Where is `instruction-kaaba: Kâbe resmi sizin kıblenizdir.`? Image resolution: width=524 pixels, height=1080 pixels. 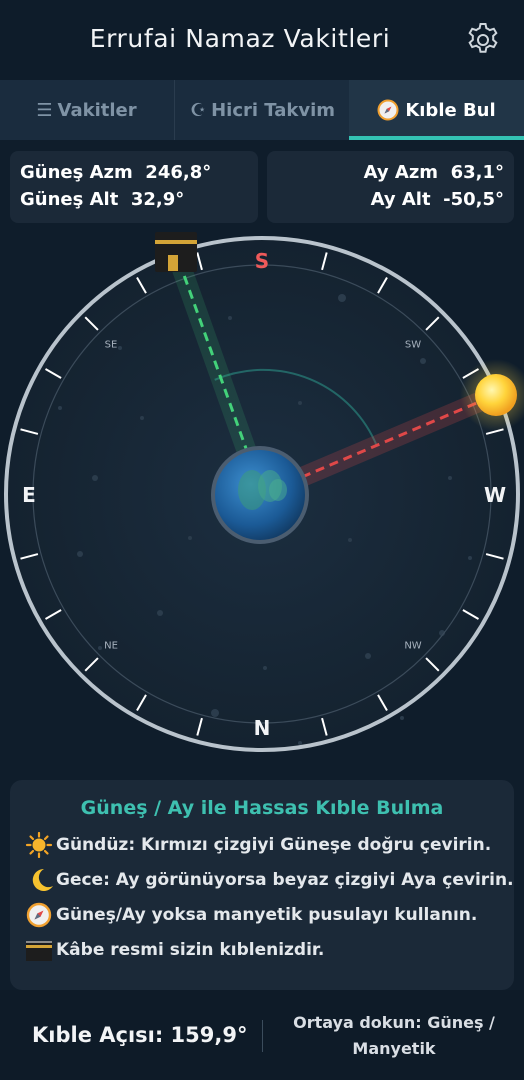
instruction-kaaba: Kâbe resmi sizin kıblenizdir. is located at coordinates (174, 950).